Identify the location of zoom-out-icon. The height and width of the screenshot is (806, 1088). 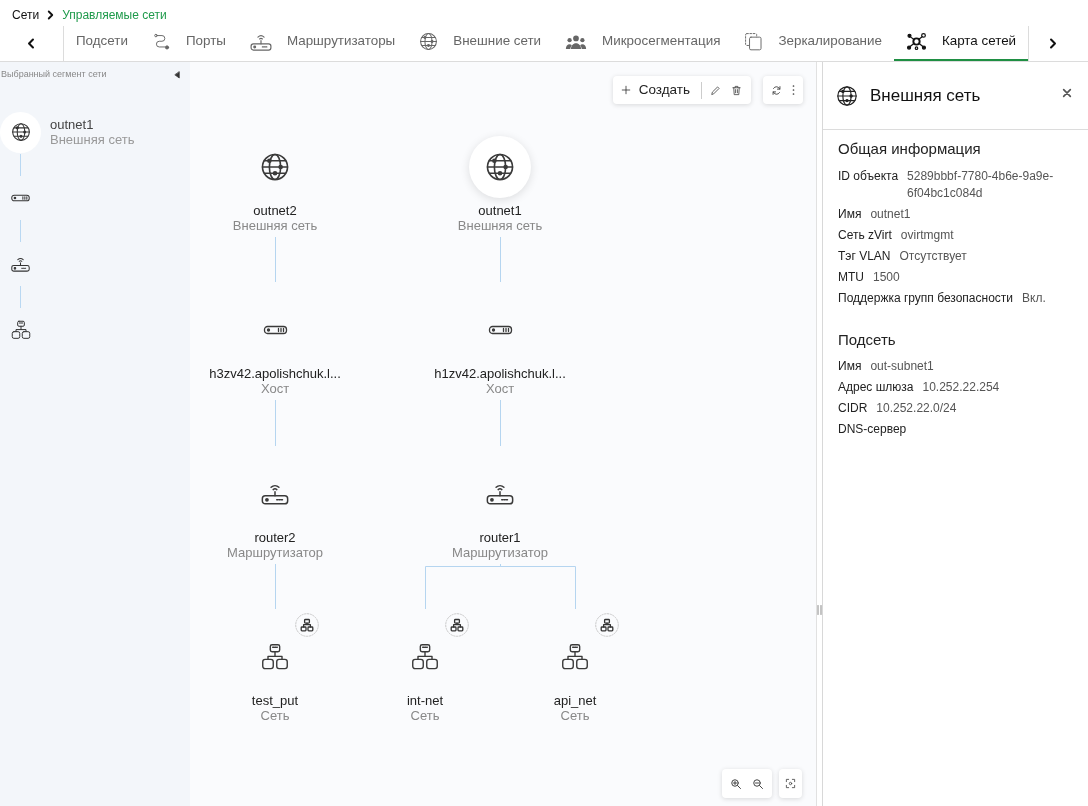
(758, 783).